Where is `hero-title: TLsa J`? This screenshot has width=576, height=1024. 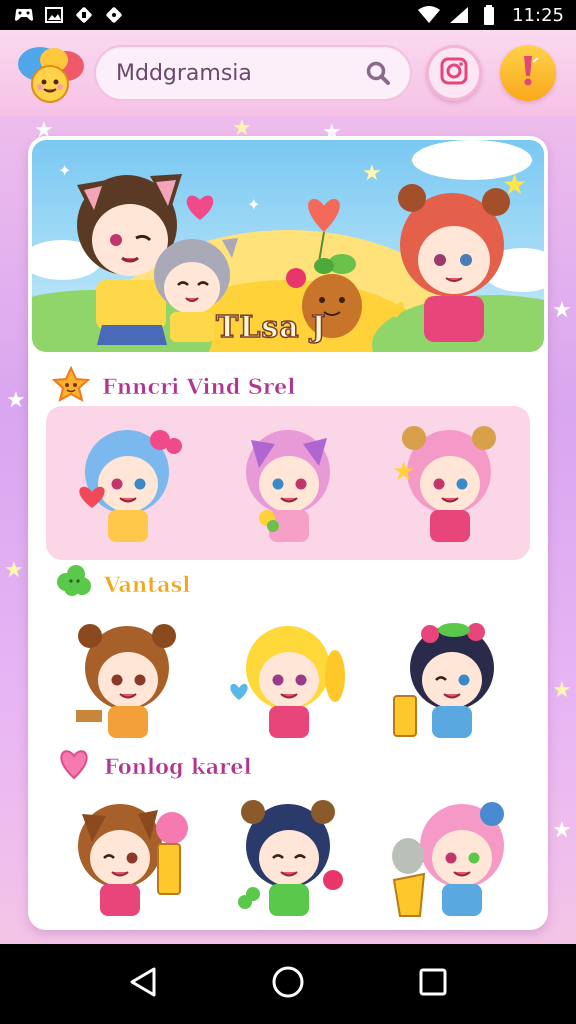
hero-title: TLsa J is located at coordinates (271, 327).